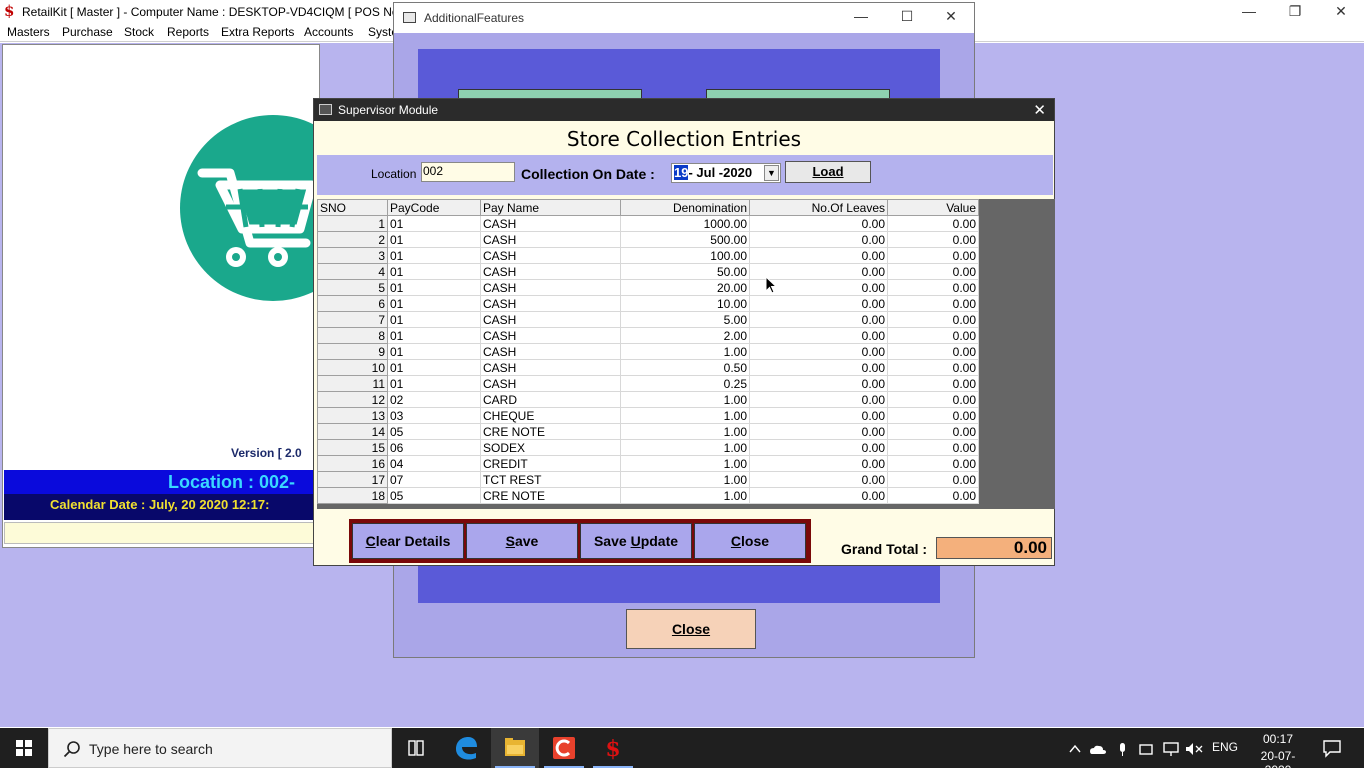 The width and height of the screenshot is (1364, 768). I want to click on cell-paycode: 06, so click(434, 447).